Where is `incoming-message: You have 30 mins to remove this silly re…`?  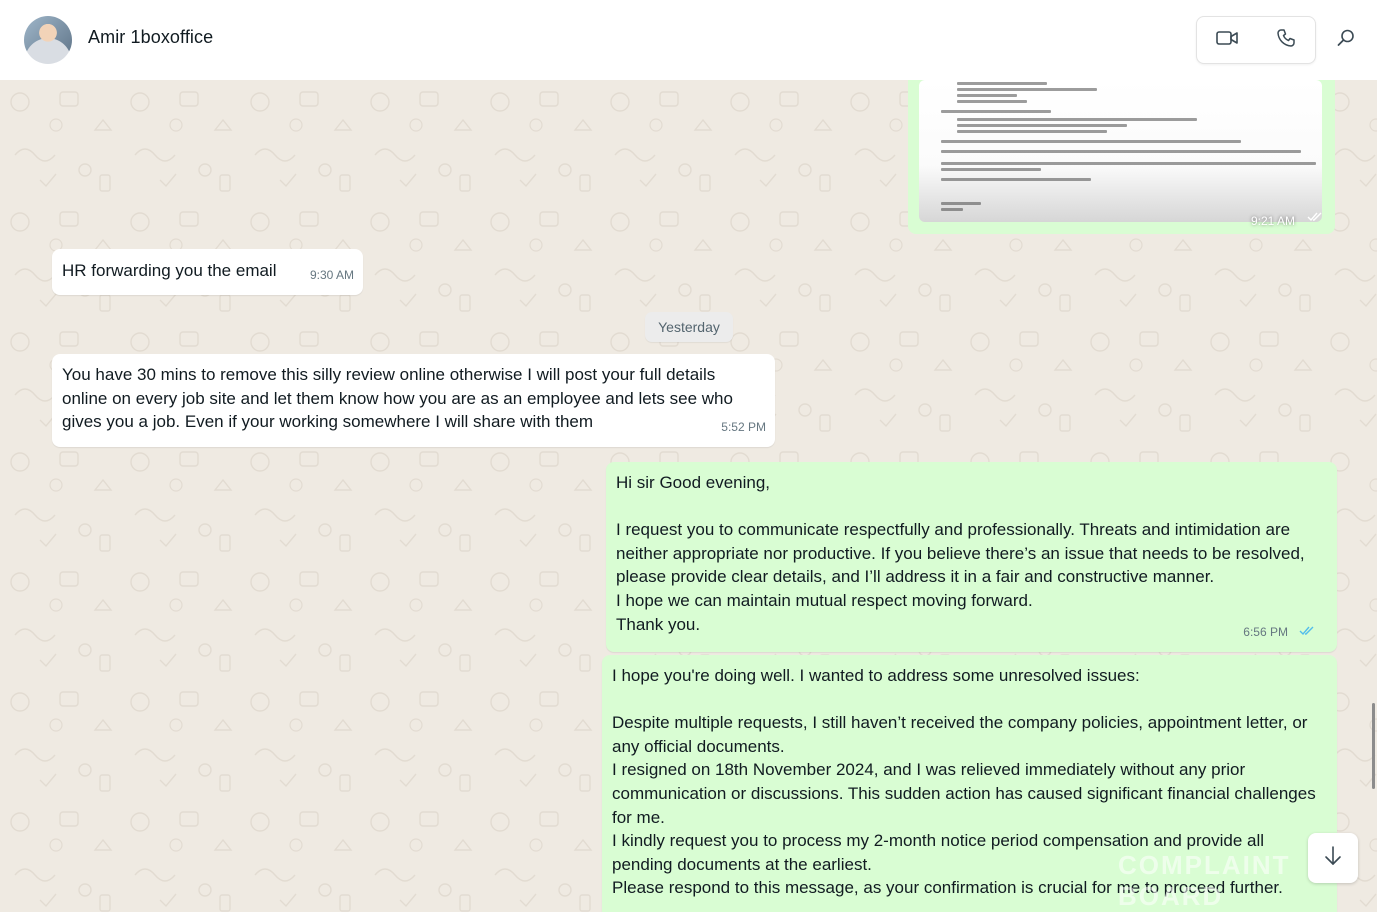
incoming-message: You have 30 mins to remove this silly re… is located at coordinates (413, 400).